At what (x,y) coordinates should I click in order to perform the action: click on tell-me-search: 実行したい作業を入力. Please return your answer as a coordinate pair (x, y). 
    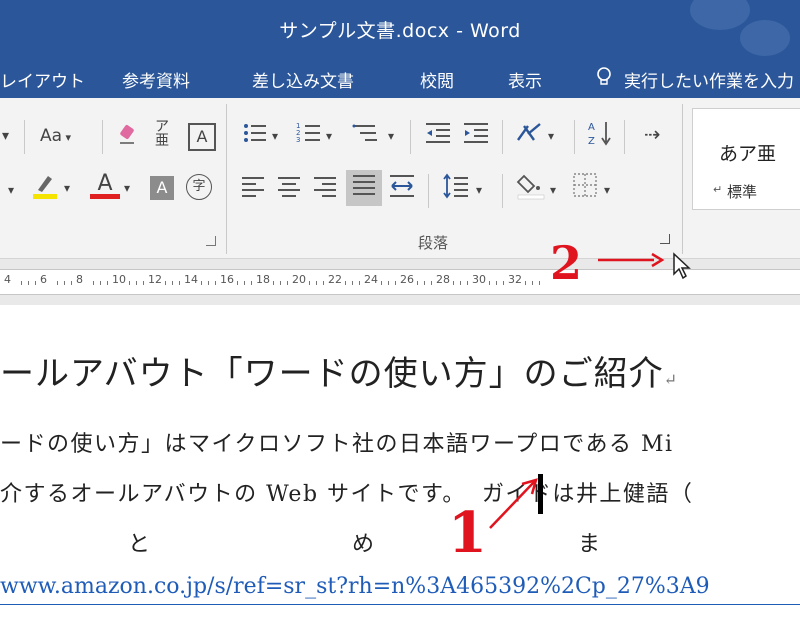
    Looking at the image, I should click on (709, 79).